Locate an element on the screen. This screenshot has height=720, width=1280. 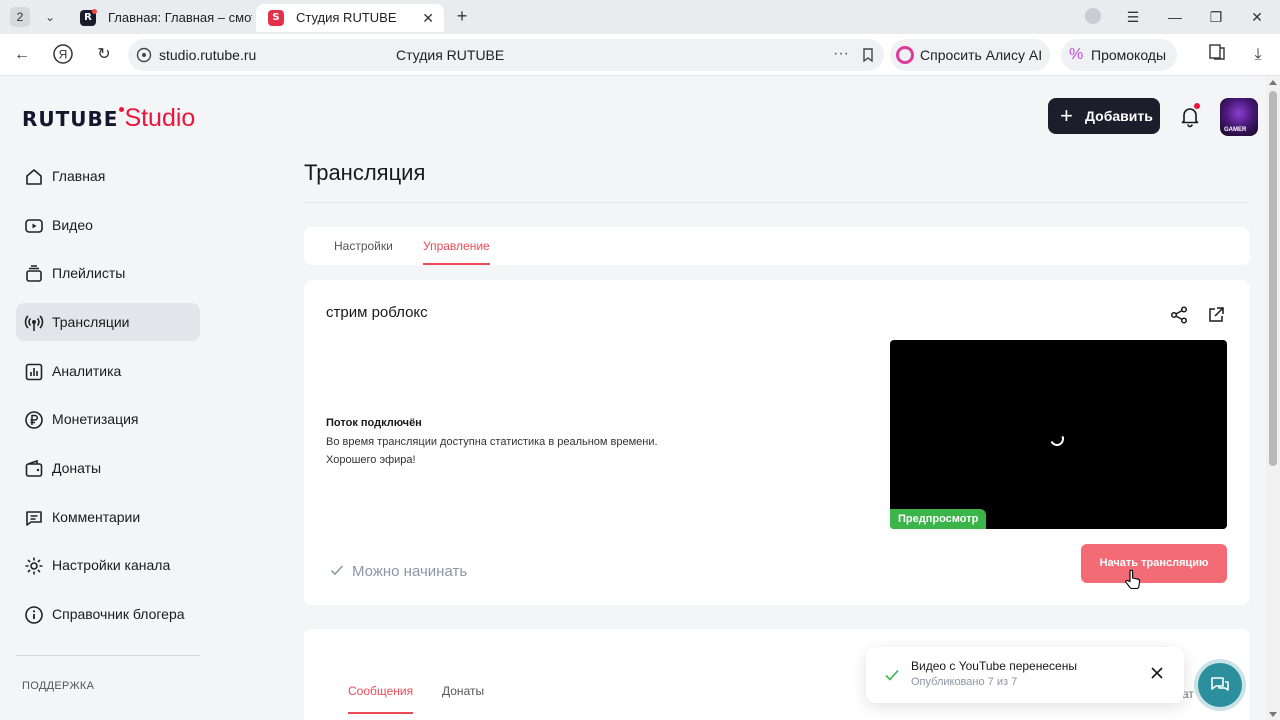
tab-count-badge: 2 is located at coordinates (20, 17).